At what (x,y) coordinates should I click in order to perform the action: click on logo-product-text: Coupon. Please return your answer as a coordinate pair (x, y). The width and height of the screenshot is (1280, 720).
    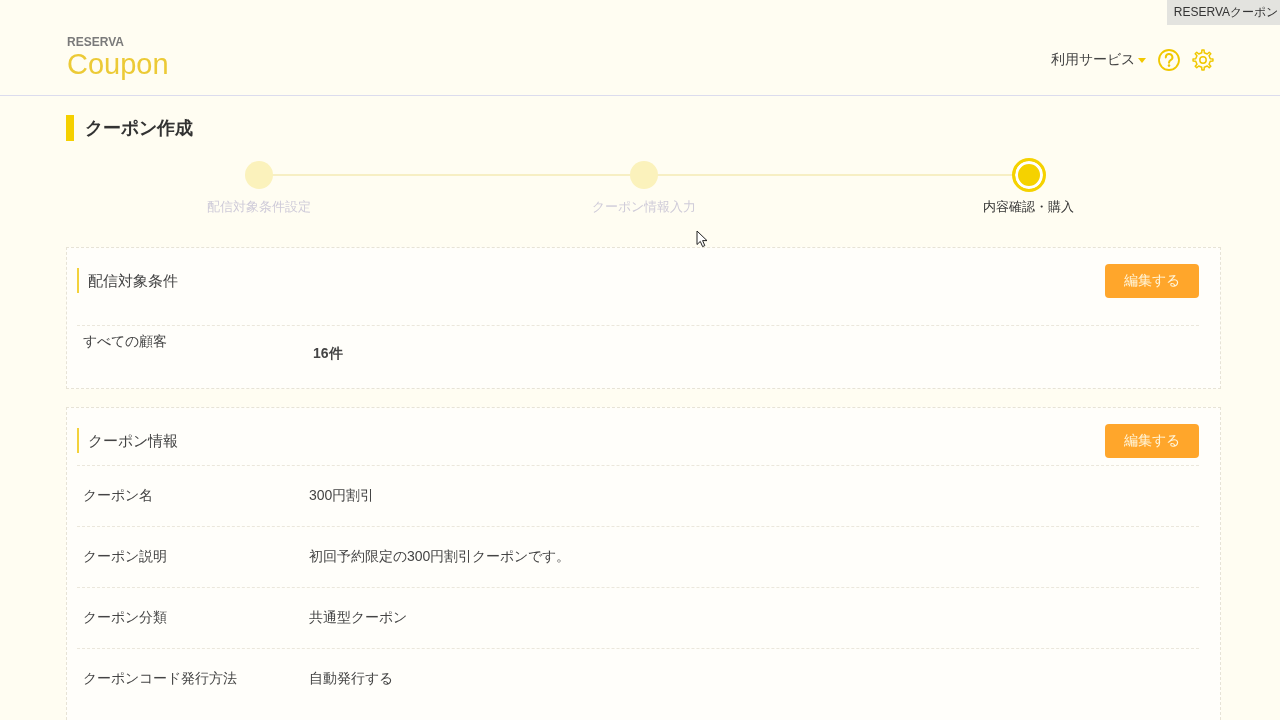
    Looking at the image, I should click on (118, 64).